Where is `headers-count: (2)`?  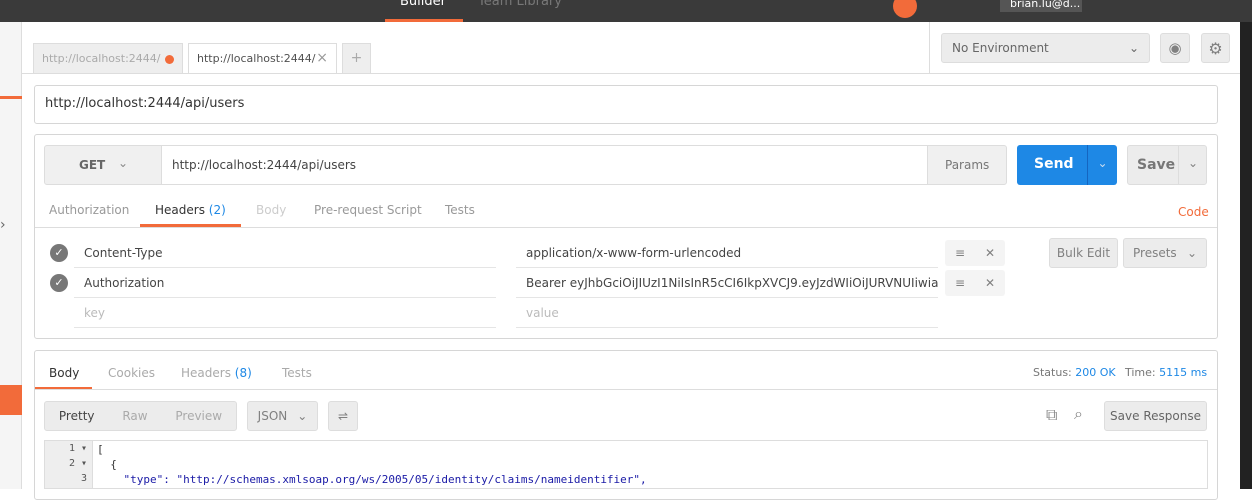 headers-count: (2) is located at coordinates (217, 210).